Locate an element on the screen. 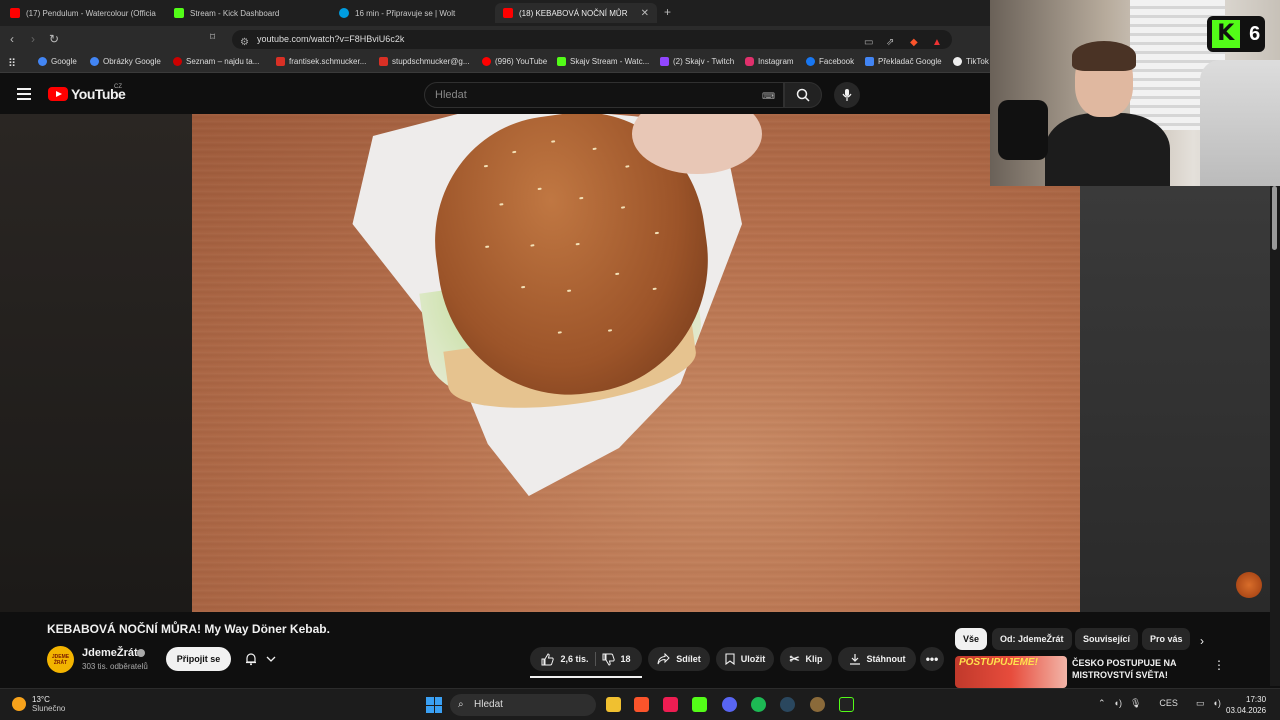 The width and height of the screenshot is (1280, 720). close-icon: ✕ is located at coordinates (645, 13).